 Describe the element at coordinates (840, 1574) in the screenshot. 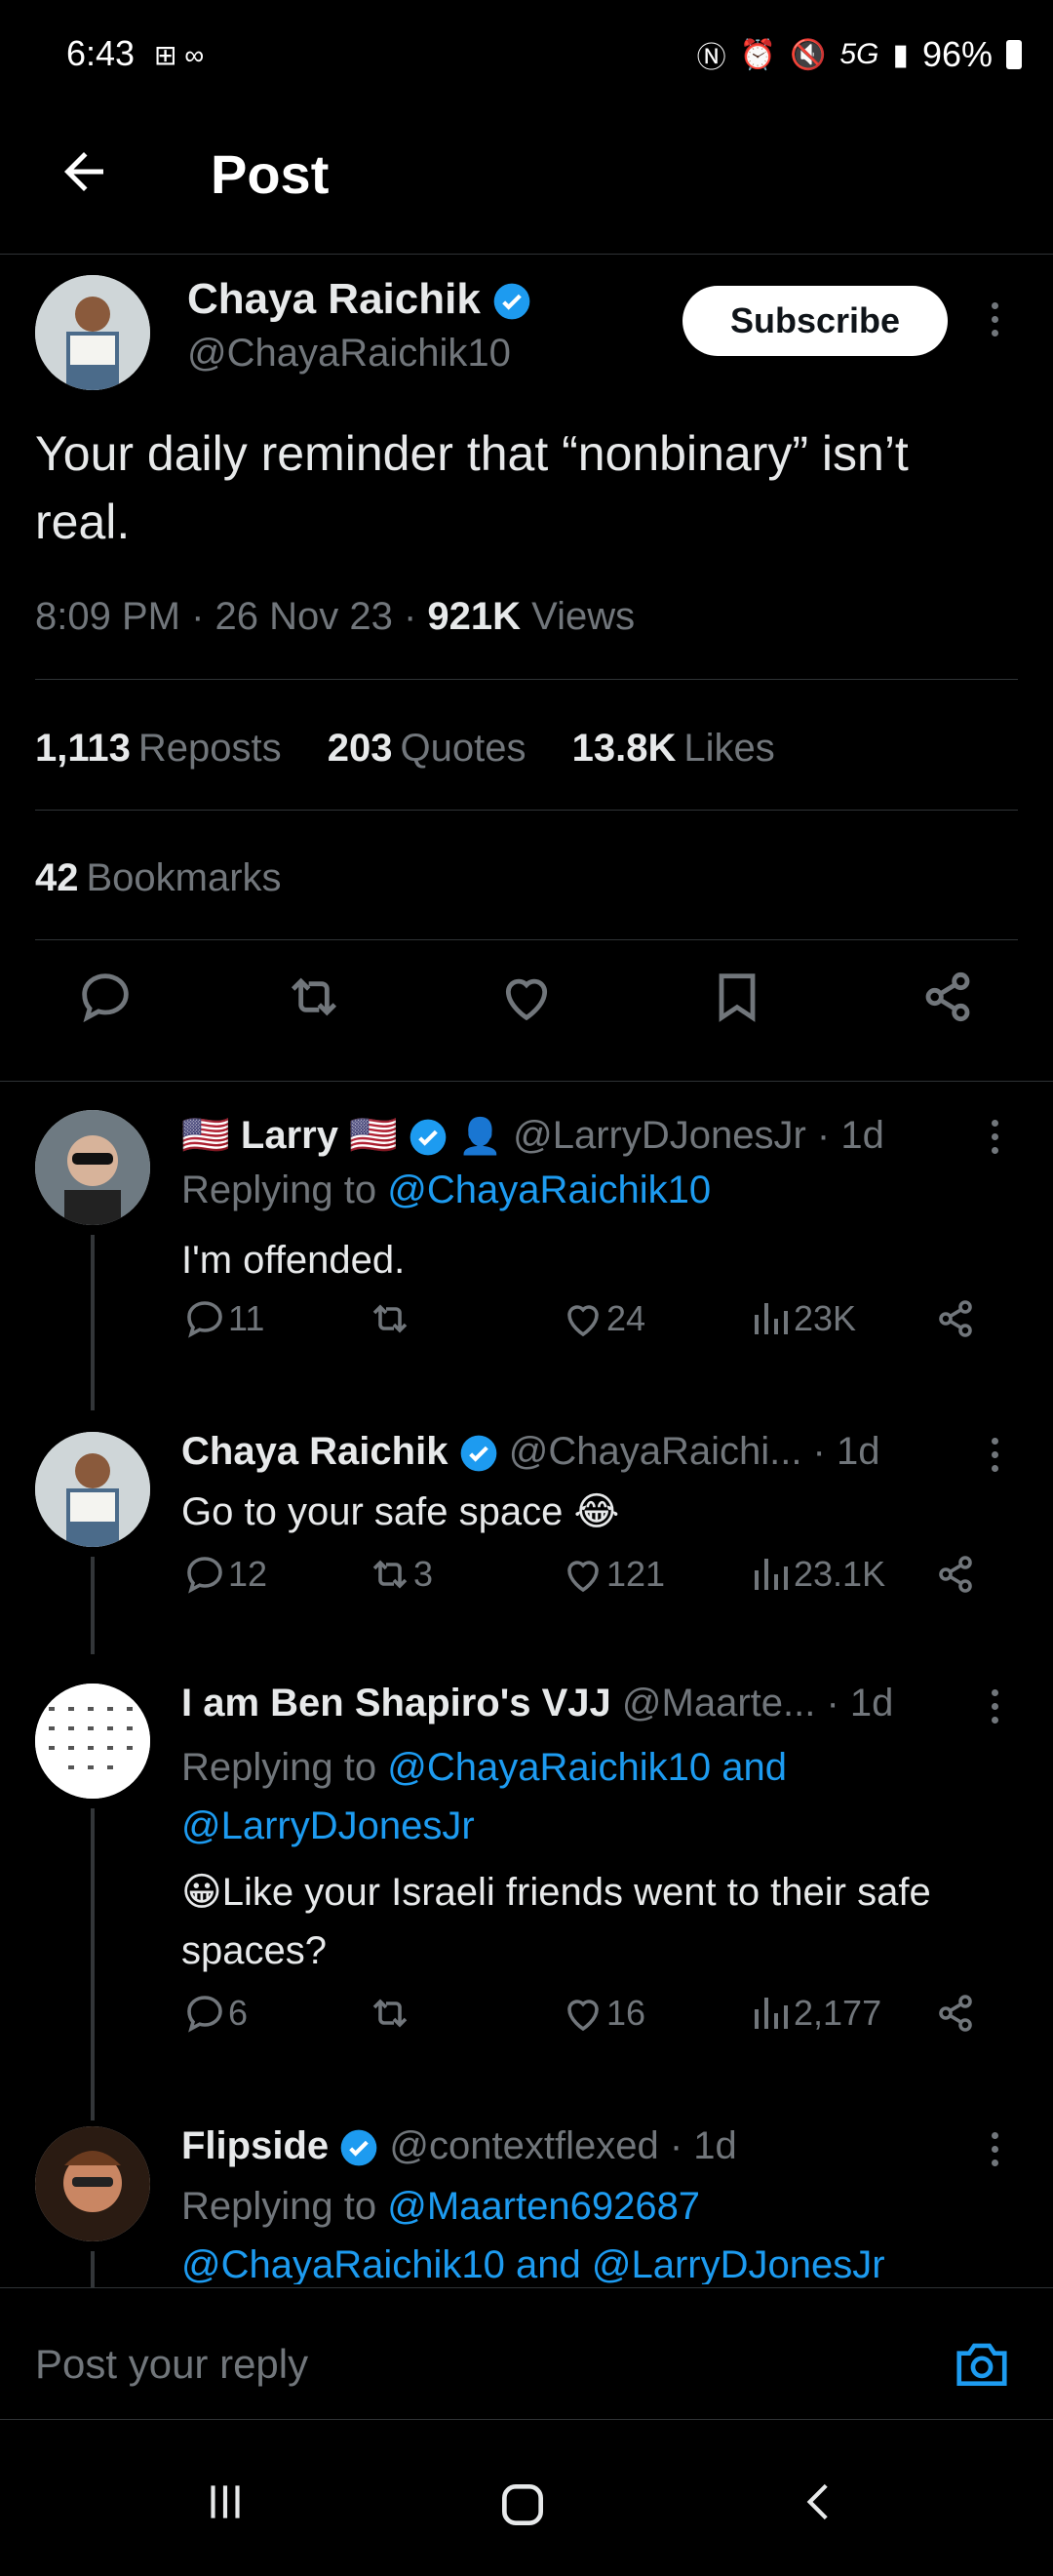

I see `views-count: 23.1K` at that location.